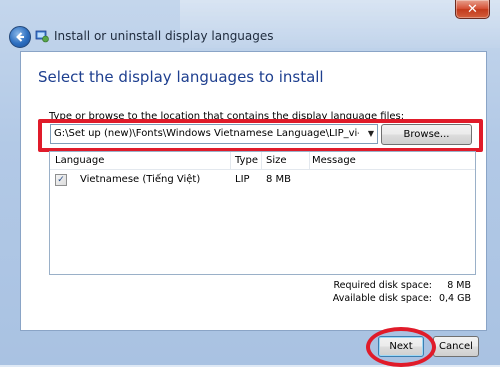 Image resolution: width=500 pixels, height=367 pixels. Describe the element at coordinates (382, 298) in the screenshot. I see `available-disk-label: Available disk space:` at that location.